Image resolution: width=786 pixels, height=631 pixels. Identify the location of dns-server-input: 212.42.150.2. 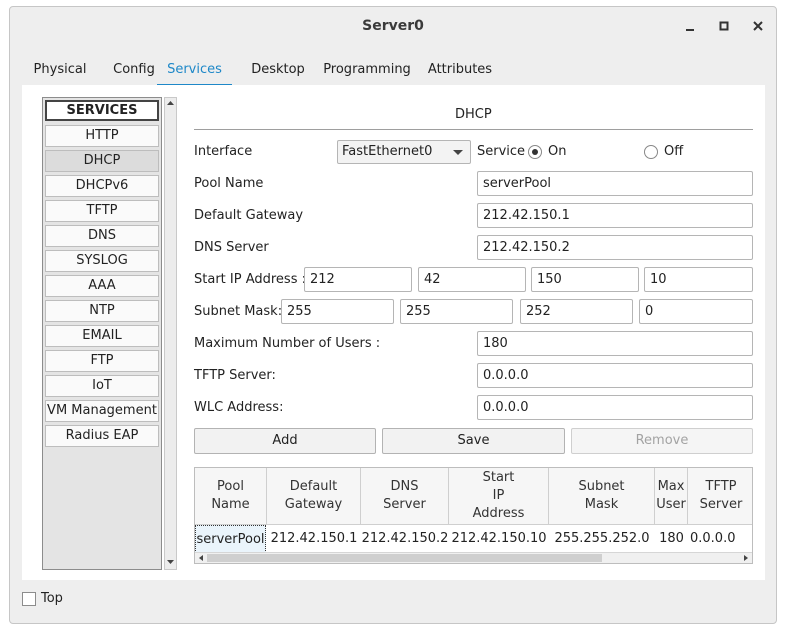
(615, 247).